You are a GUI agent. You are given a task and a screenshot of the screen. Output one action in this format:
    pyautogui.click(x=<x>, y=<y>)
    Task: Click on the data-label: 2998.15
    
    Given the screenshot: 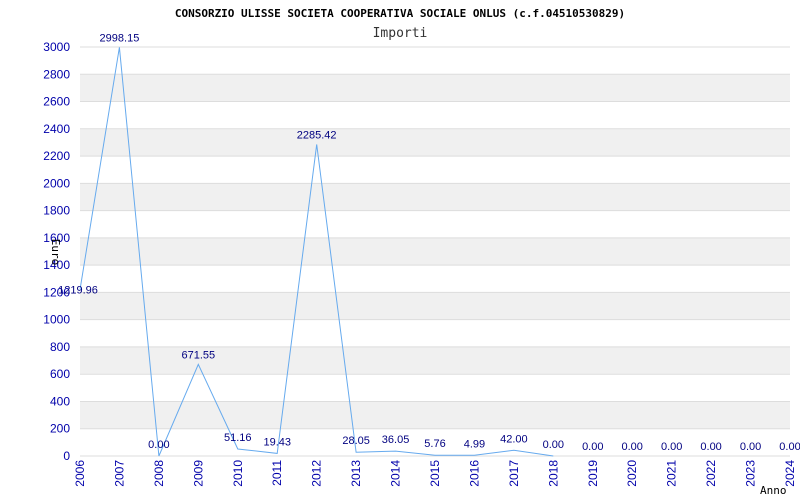 What is the action you would take?
    pyautogui.click(x=120, y=38)
    